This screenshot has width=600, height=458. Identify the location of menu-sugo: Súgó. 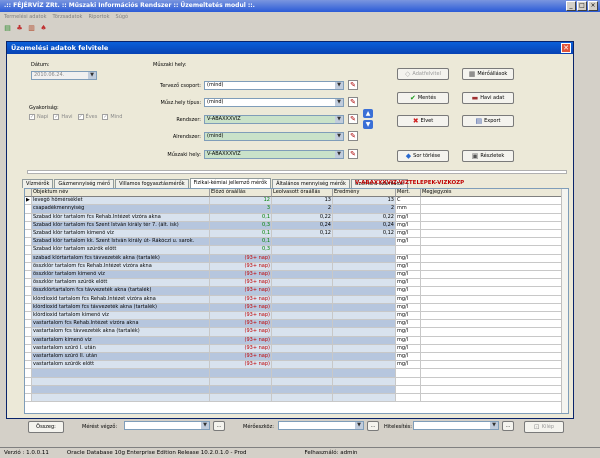
(122, 17).